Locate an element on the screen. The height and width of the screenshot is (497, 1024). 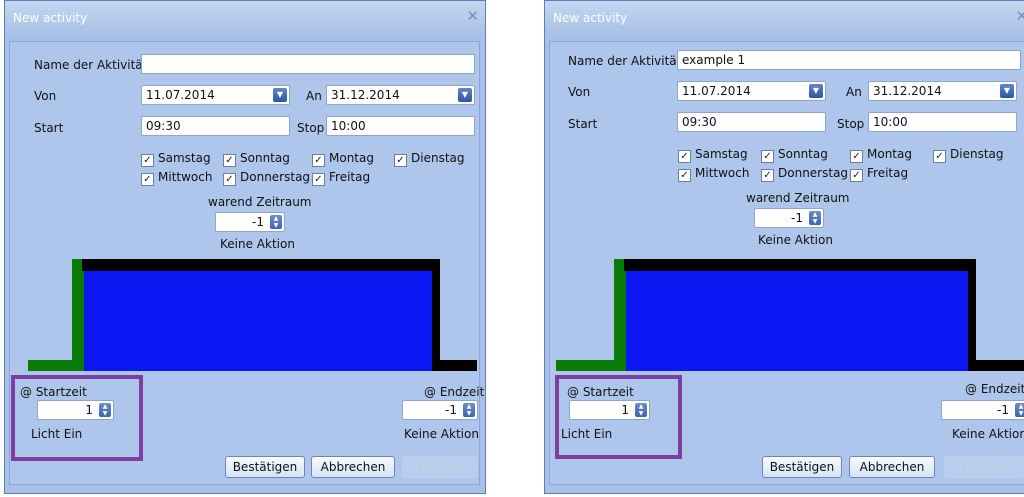
name-field: example 1 is located at coordinates (849, 60).